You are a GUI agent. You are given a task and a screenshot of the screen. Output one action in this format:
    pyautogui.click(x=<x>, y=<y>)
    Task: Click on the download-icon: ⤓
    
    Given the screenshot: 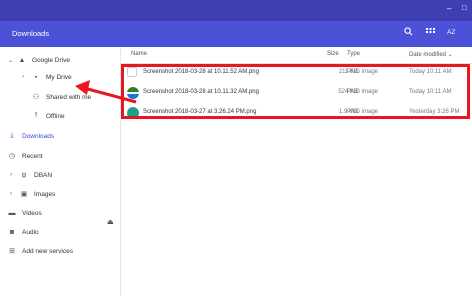 What is the action you would take?
    pyautogui.click(x=12, y=135)
    